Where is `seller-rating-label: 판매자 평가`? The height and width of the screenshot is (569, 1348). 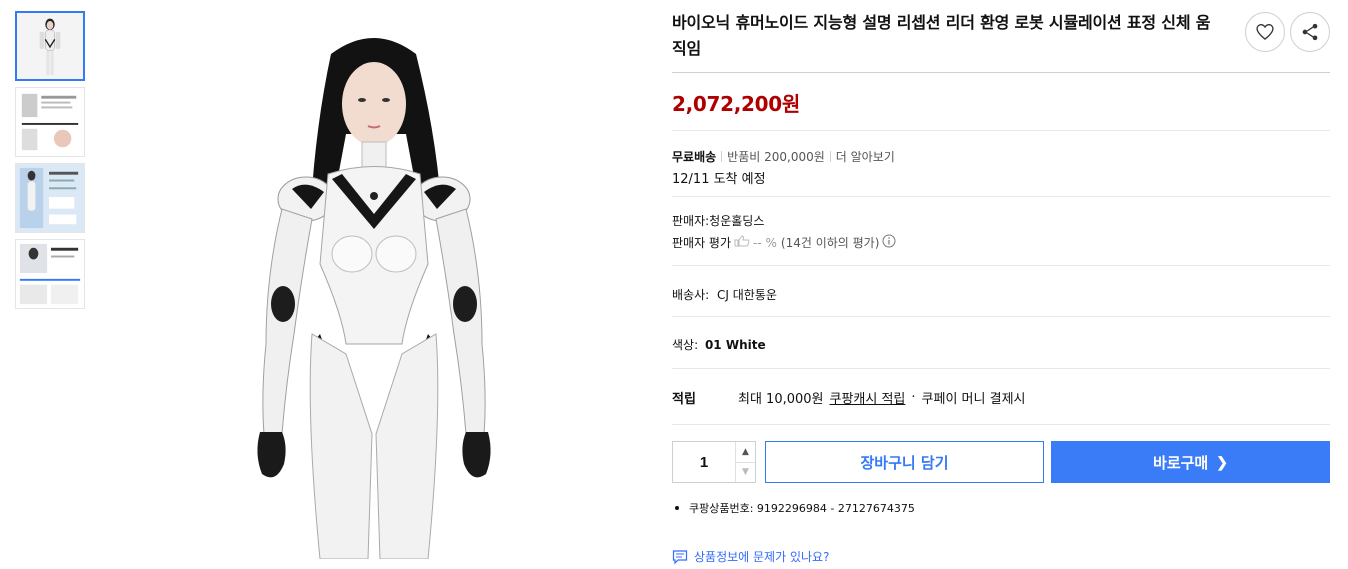
seller-rating-label: 판매자 평가 is located at coordinates (702, 243).